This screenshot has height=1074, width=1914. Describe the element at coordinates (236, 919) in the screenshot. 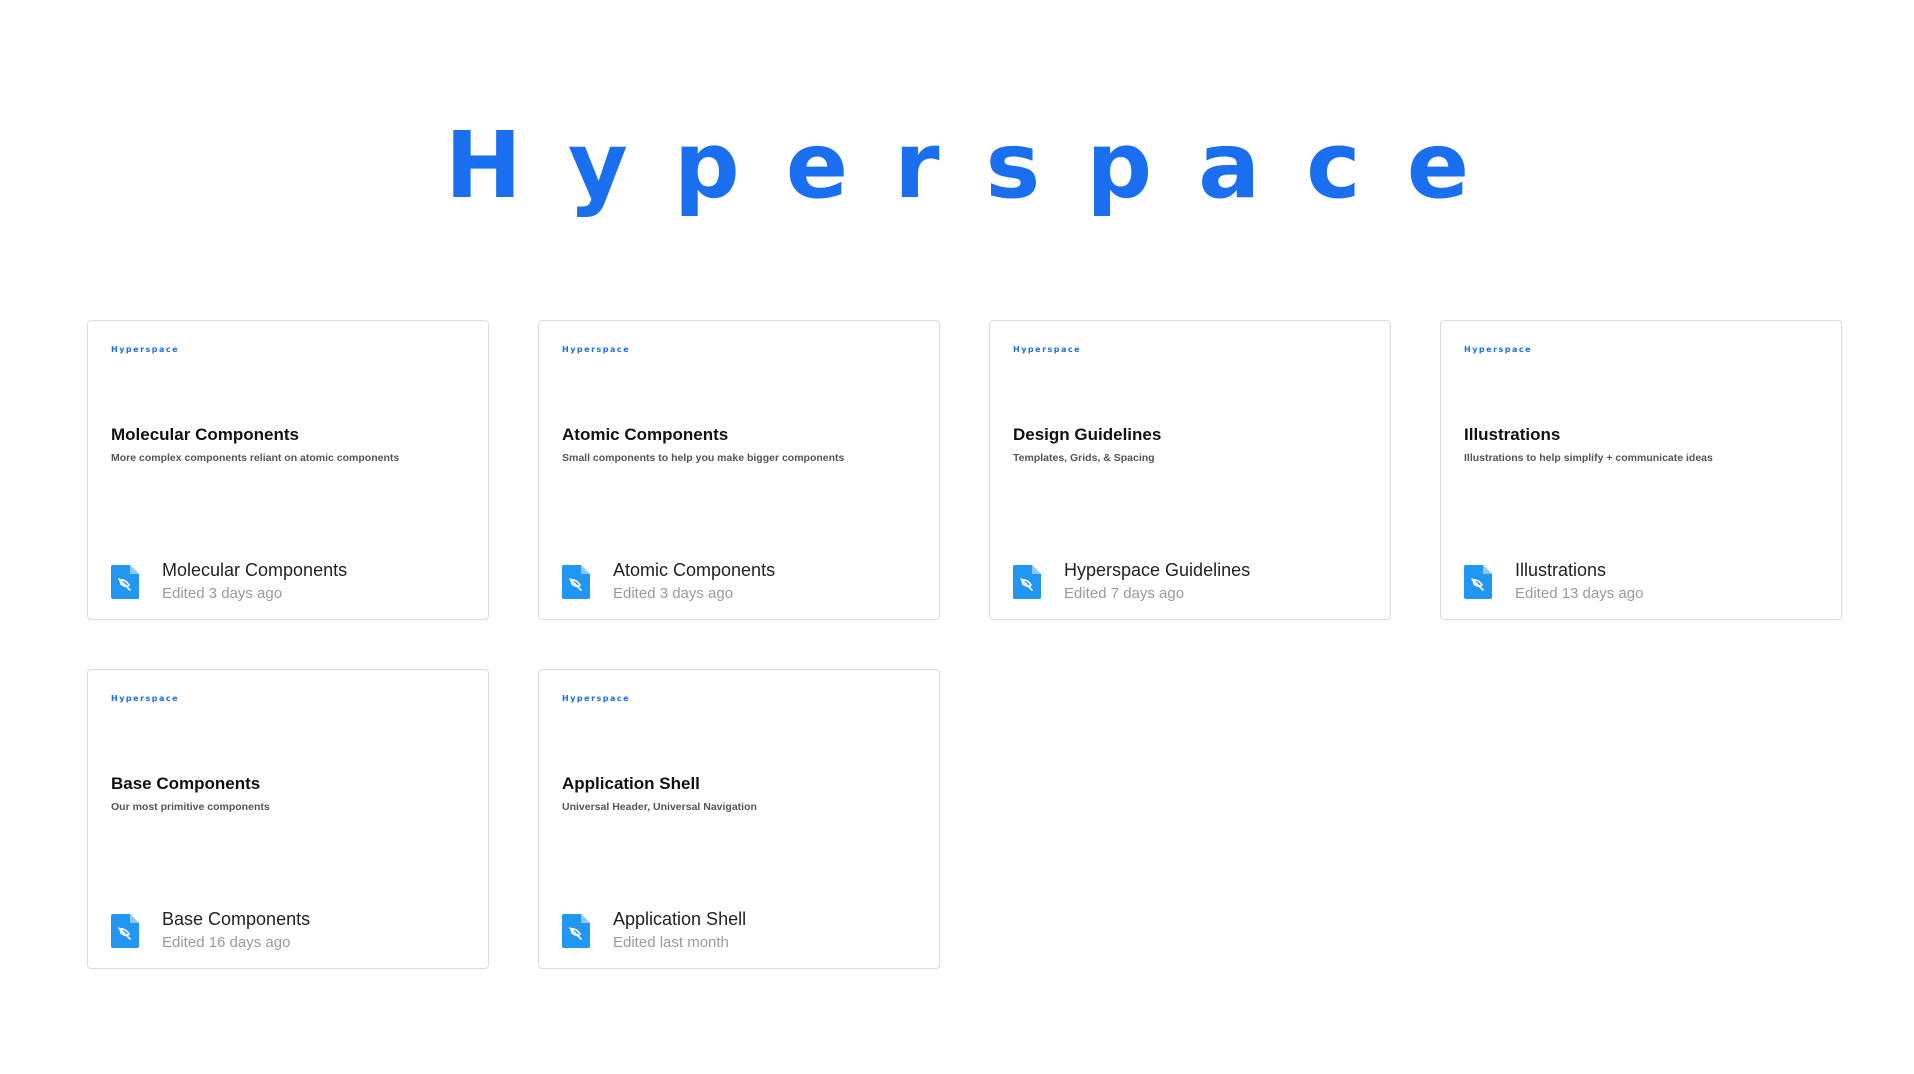

I see `file-name: Base Components` at that location.